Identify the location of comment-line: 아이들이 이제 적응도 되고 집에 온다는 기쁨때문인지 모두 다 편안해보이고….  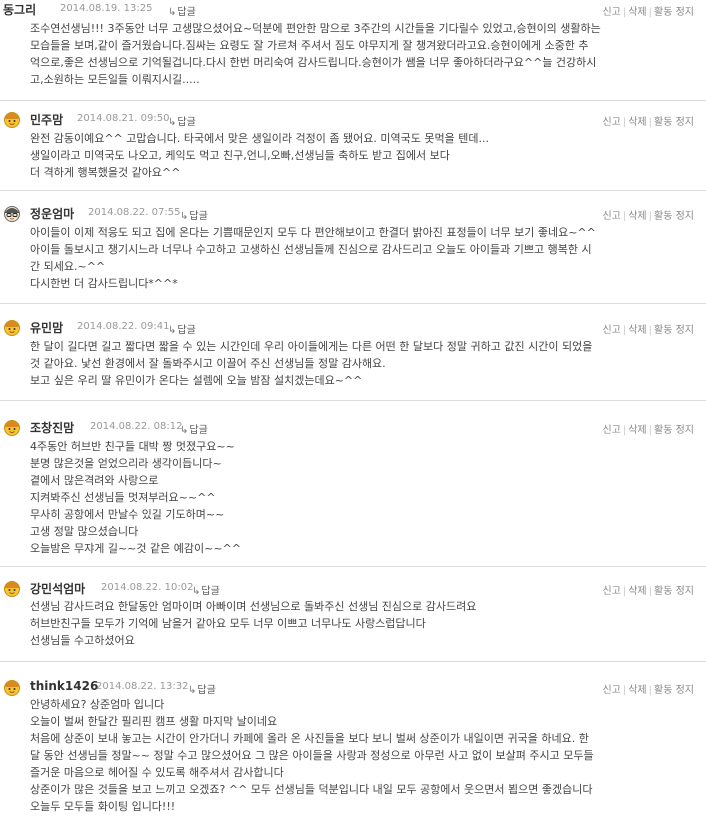
(313, 232).